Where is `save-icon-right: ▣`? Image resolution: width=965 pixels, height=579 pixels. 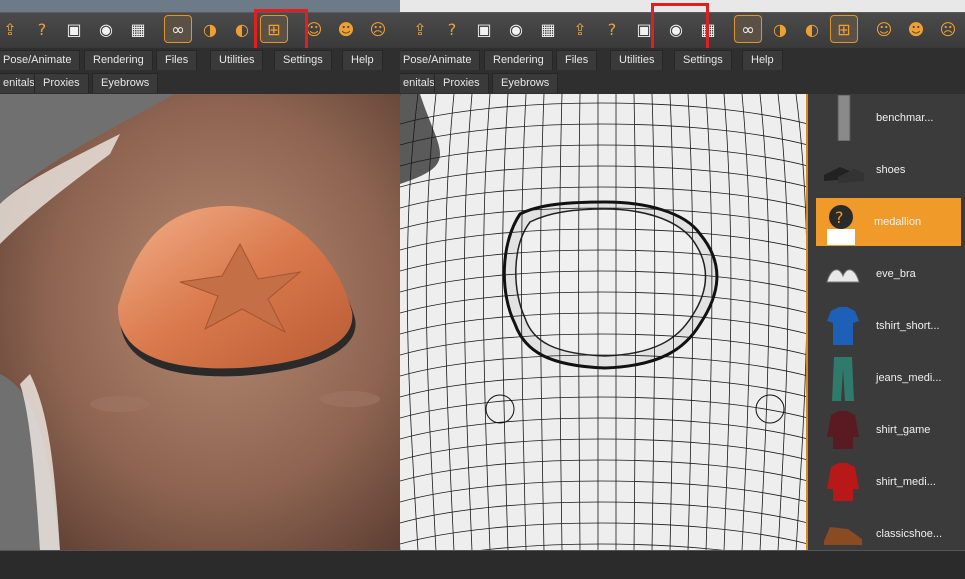 save-icon-right: ▣ is located at coordinates (484, 29).